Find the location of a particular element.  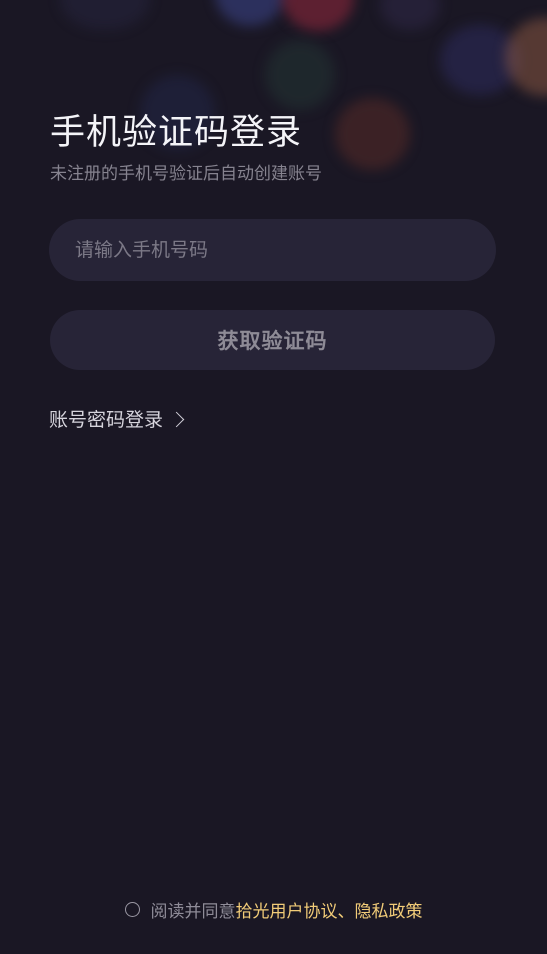

agree-checkbox is located at coordinates (132, 909).